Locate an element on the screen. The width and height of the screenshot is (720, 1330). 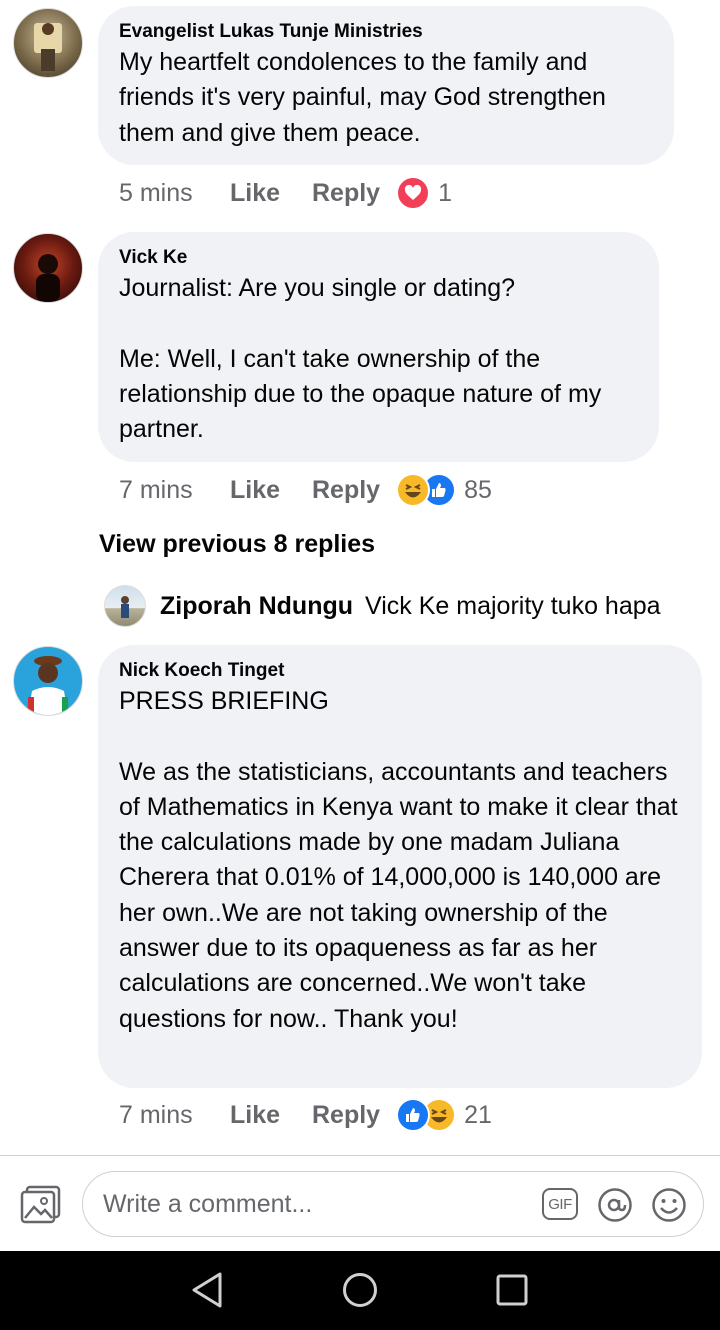
gif-label: GIF is located at coordinates (560, 1204).